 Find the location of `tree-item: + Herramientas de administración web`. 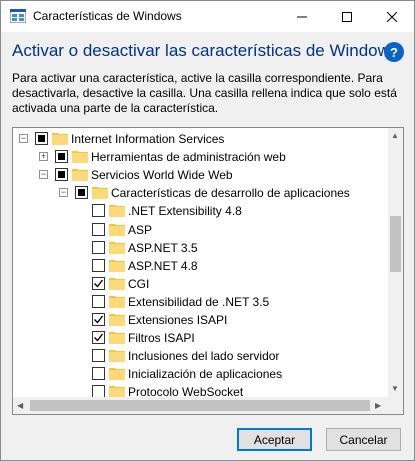

tree-item: + Herramientas de administración web is located at coordinates (200, 156).